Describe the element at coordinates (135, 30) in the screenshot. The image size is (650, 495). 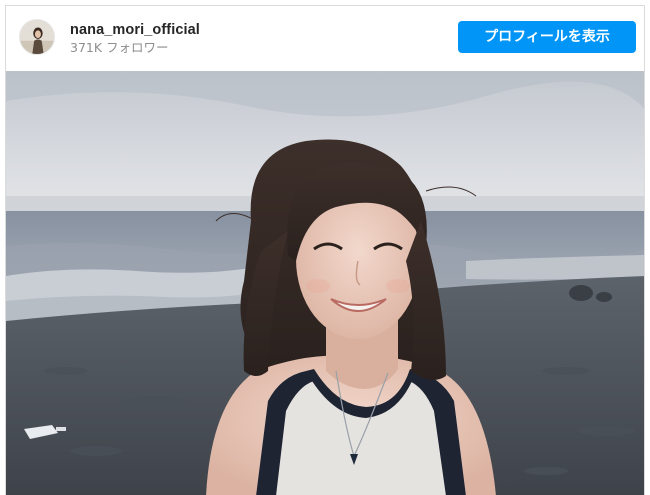
I see `username-link: nana_mori_official` at that location.